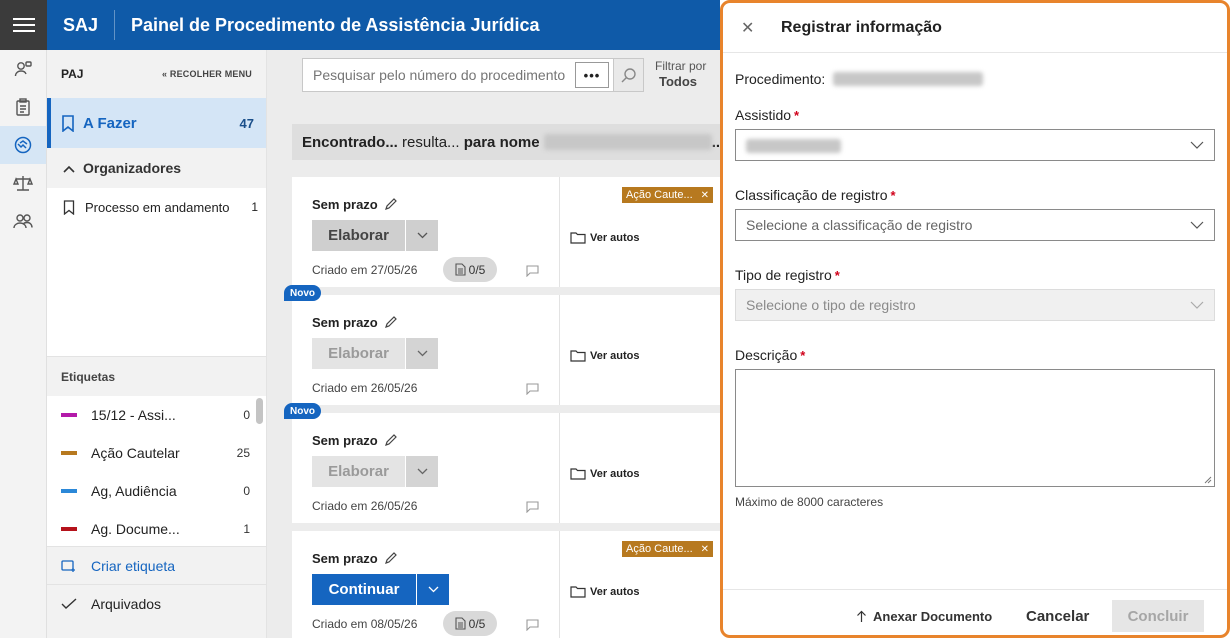 The height and width of the screenshot is (638, 1230). Describe the element at coordinates (893, 195) in the screenshot. I see `required-mark: *` at that location.